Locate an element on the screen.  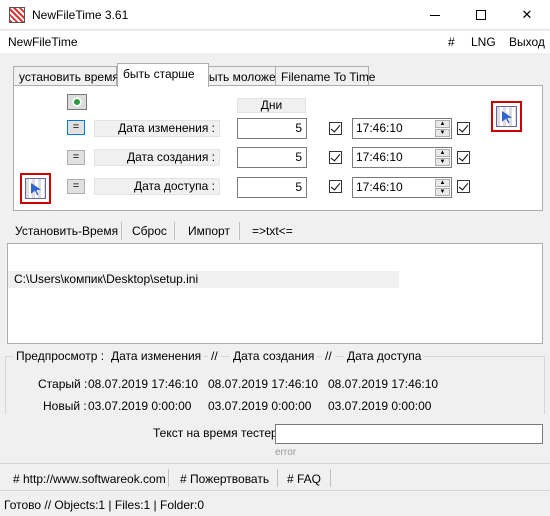
equal-button-created: = is located at coordinates (76, 157).